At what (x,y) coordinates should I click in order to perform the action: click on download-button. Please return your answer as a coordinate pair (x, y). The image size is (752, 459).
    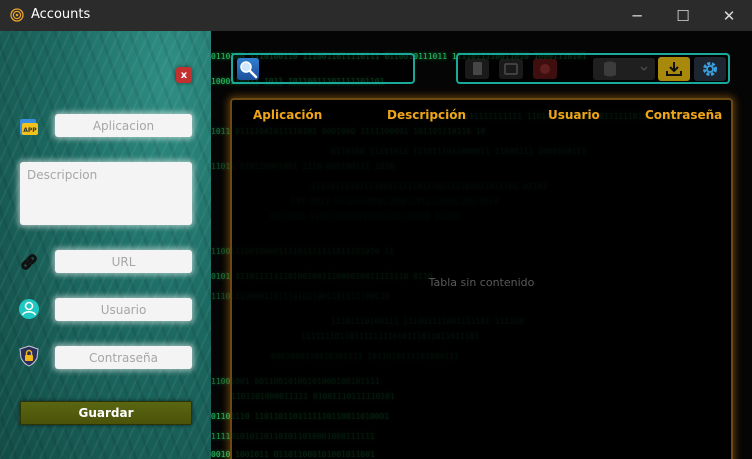
    Looking at the image, I should click on (674, 69).